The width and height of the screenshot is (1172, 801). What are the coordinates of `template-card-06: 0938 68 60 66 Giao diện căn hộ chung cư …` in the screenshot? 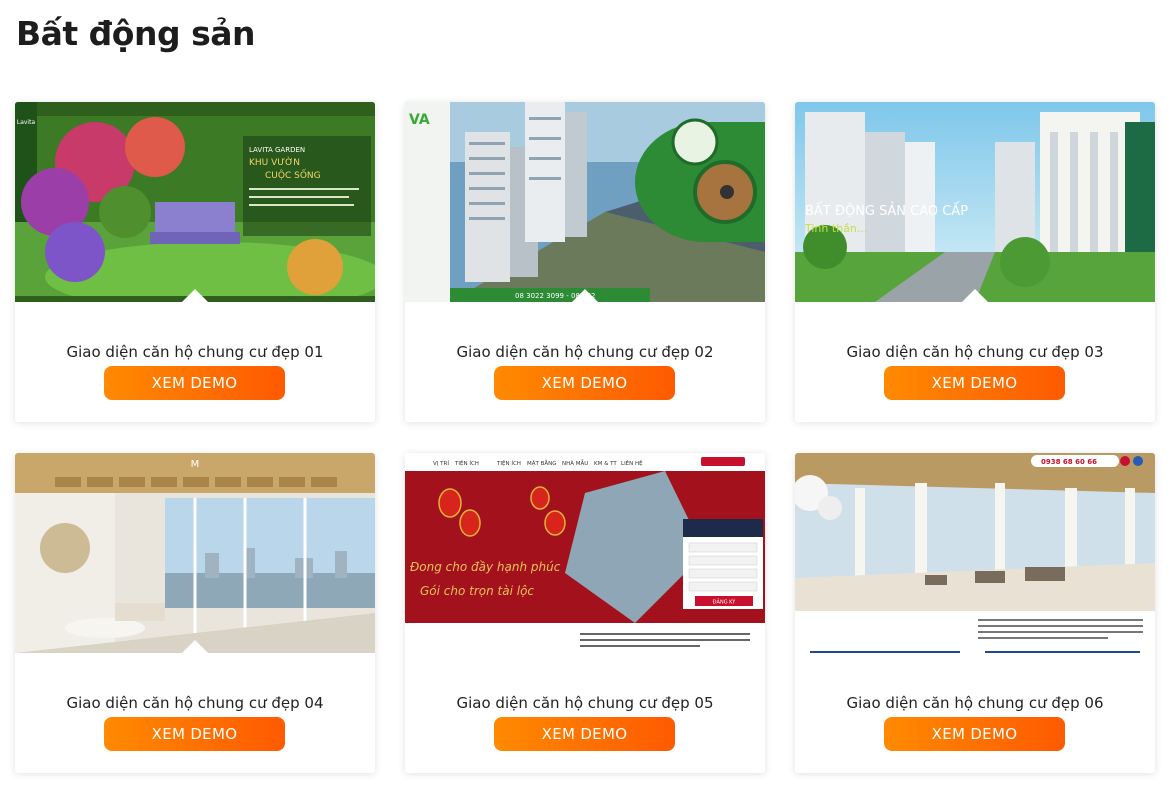 It's located at (975, 613).